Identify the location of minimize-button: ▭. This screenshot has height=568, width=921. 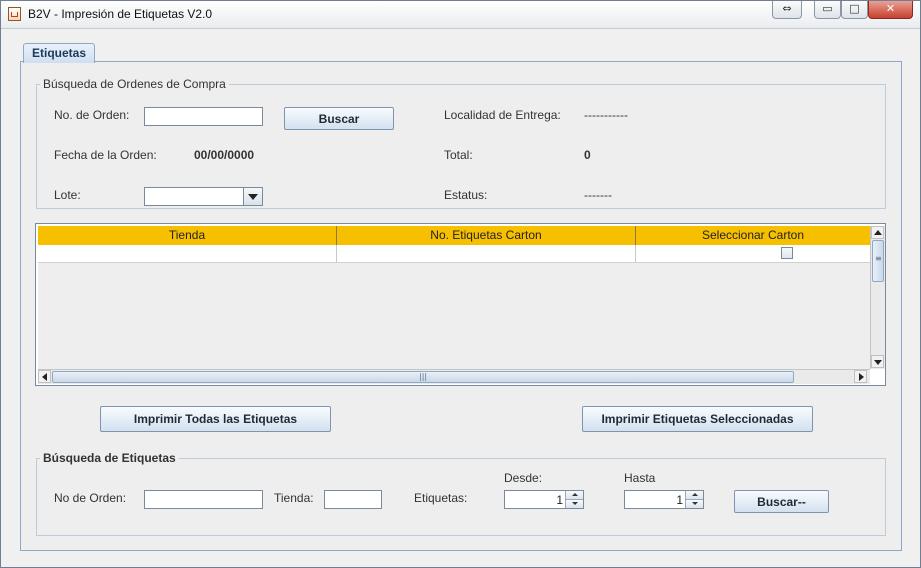
(827, 10).